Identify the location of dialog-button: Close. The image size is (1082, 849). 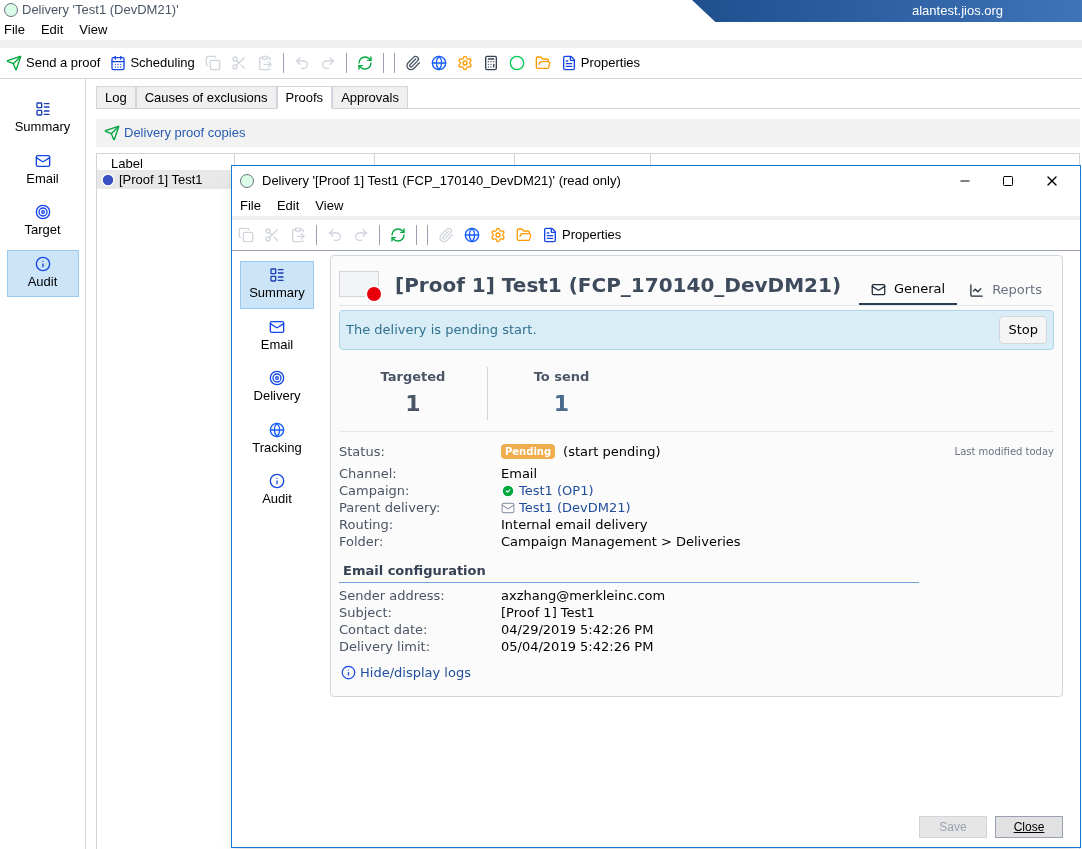
(1029, 827).